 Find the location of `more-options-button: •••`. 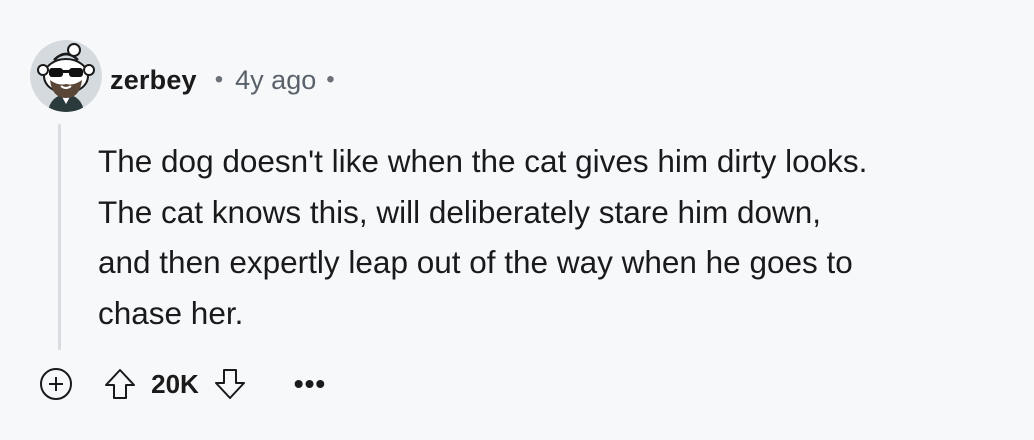

more-options-button: ••• is located at coordinates (310, 384).